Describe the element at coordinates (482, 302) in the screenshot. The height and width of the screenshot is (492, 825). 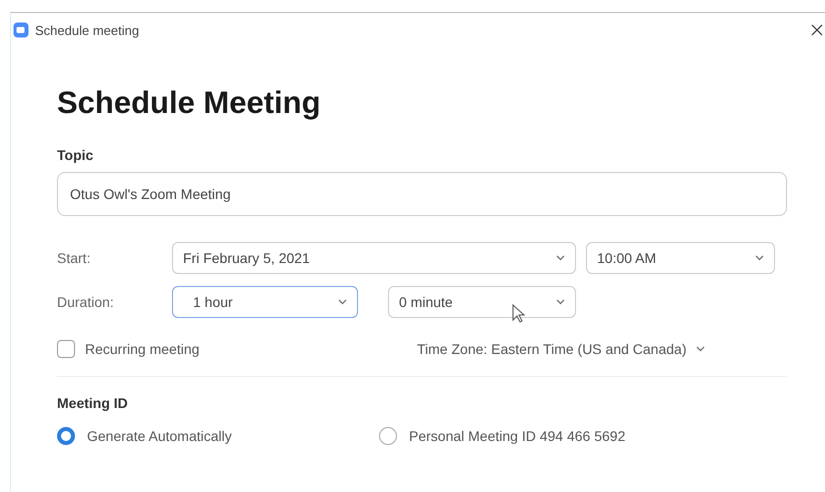
I see `dropdown: 0 minute` at that location.